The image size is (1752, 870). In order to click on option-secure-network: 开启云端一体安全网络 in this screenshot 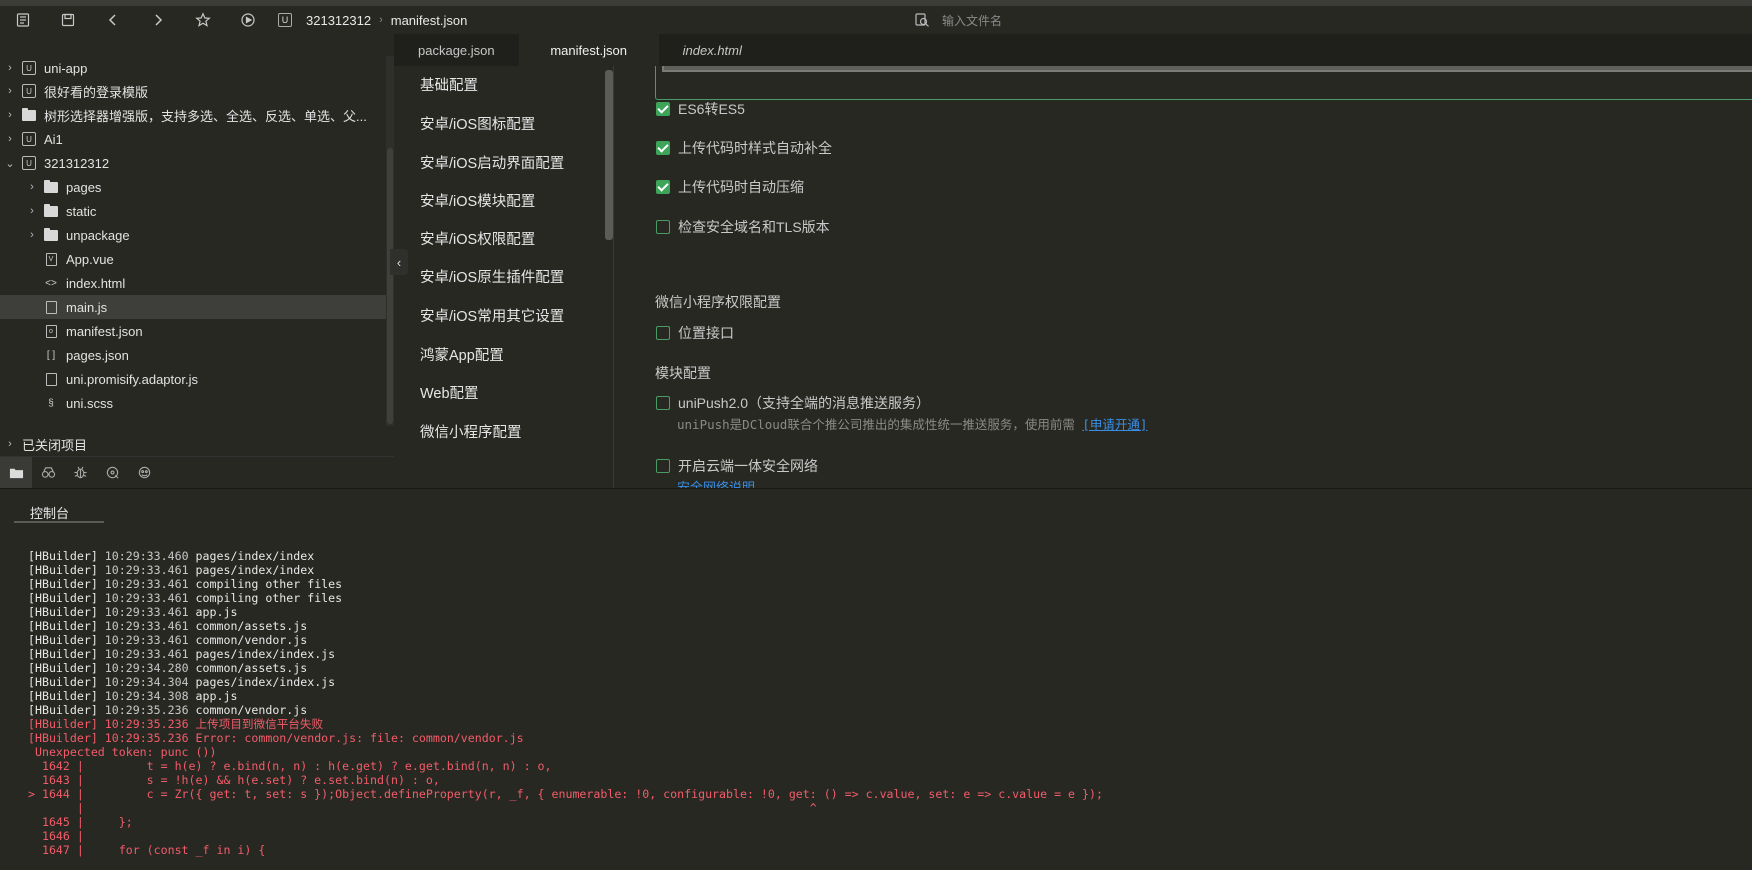, I will do `click(737, 466)`.